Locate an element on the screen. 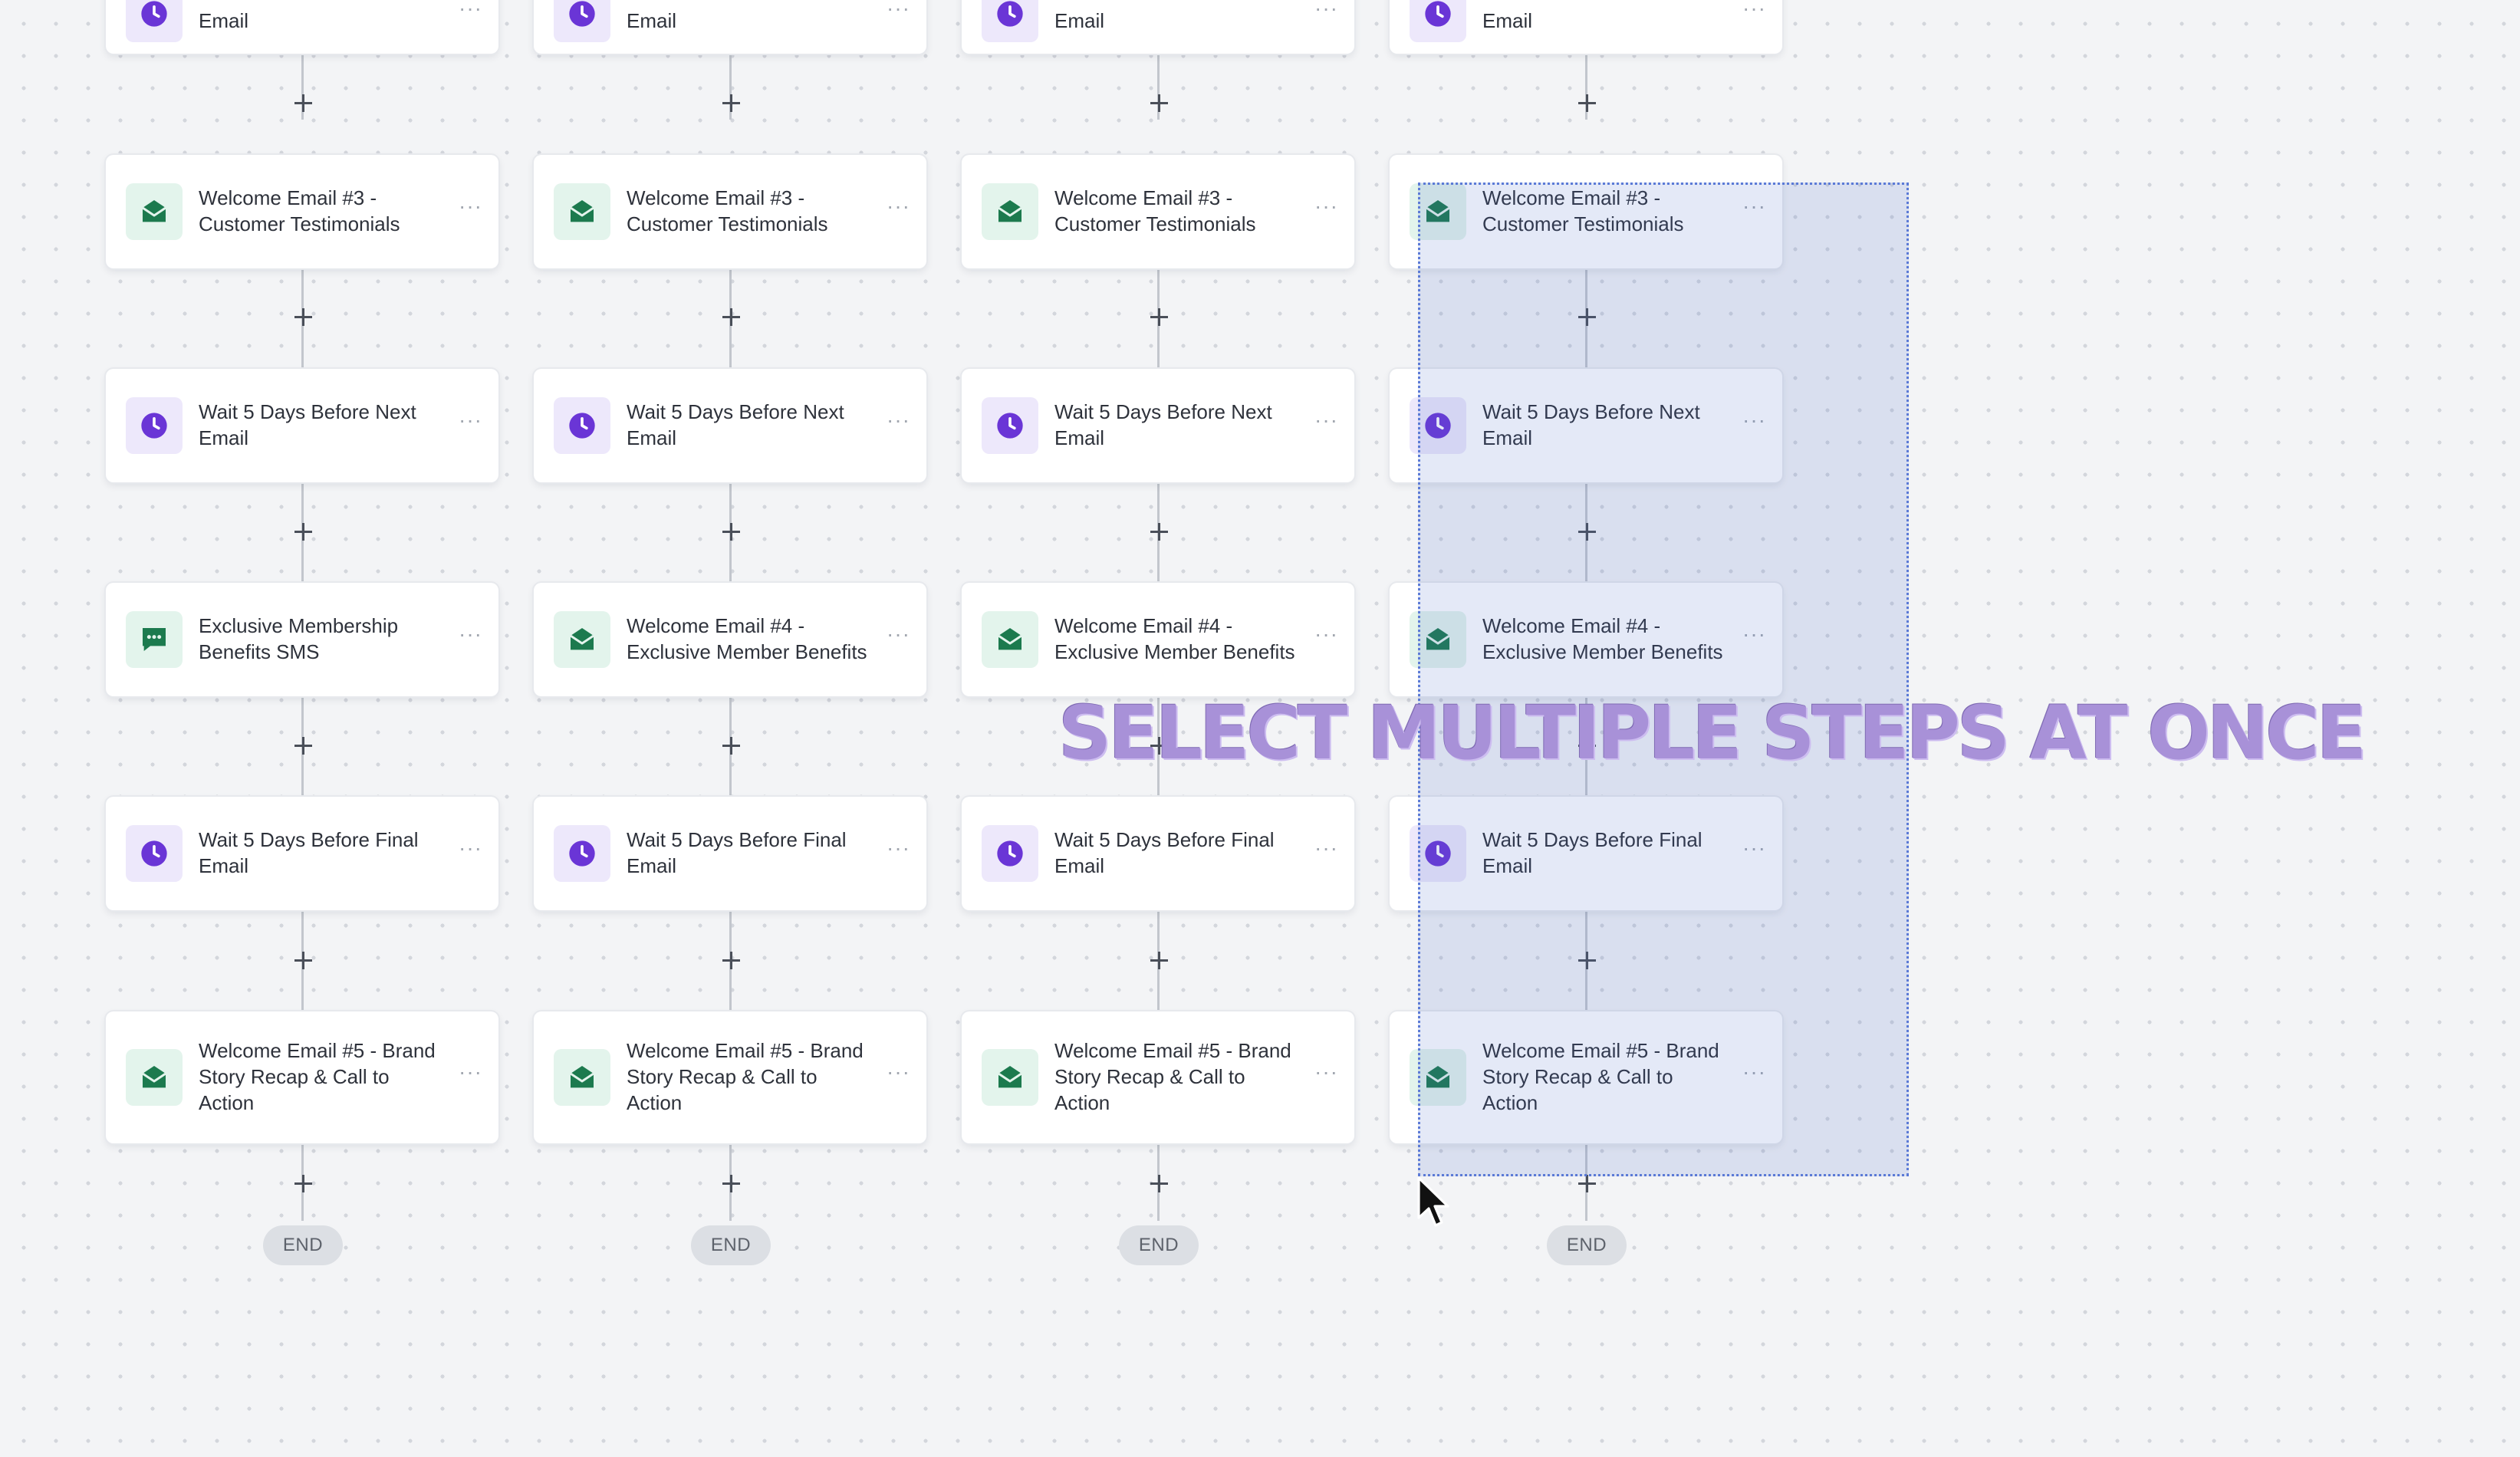 The width and height of the screenshot is (2520, 1457). step-card-sms: Exclusive Membership Benefits SMS ··· is located at coordinates (302, 639).